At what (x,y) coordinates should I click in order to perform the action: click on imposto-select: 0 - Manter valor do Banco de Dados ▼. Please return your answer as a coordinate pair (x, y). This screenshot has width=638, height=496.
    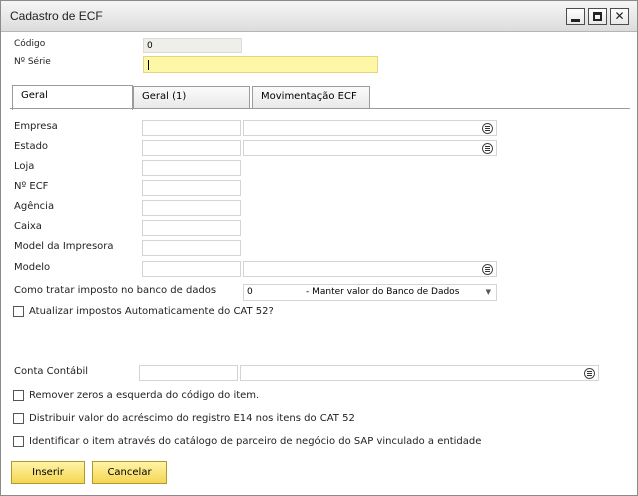
    Looking at the image, I should click on (370, 292).